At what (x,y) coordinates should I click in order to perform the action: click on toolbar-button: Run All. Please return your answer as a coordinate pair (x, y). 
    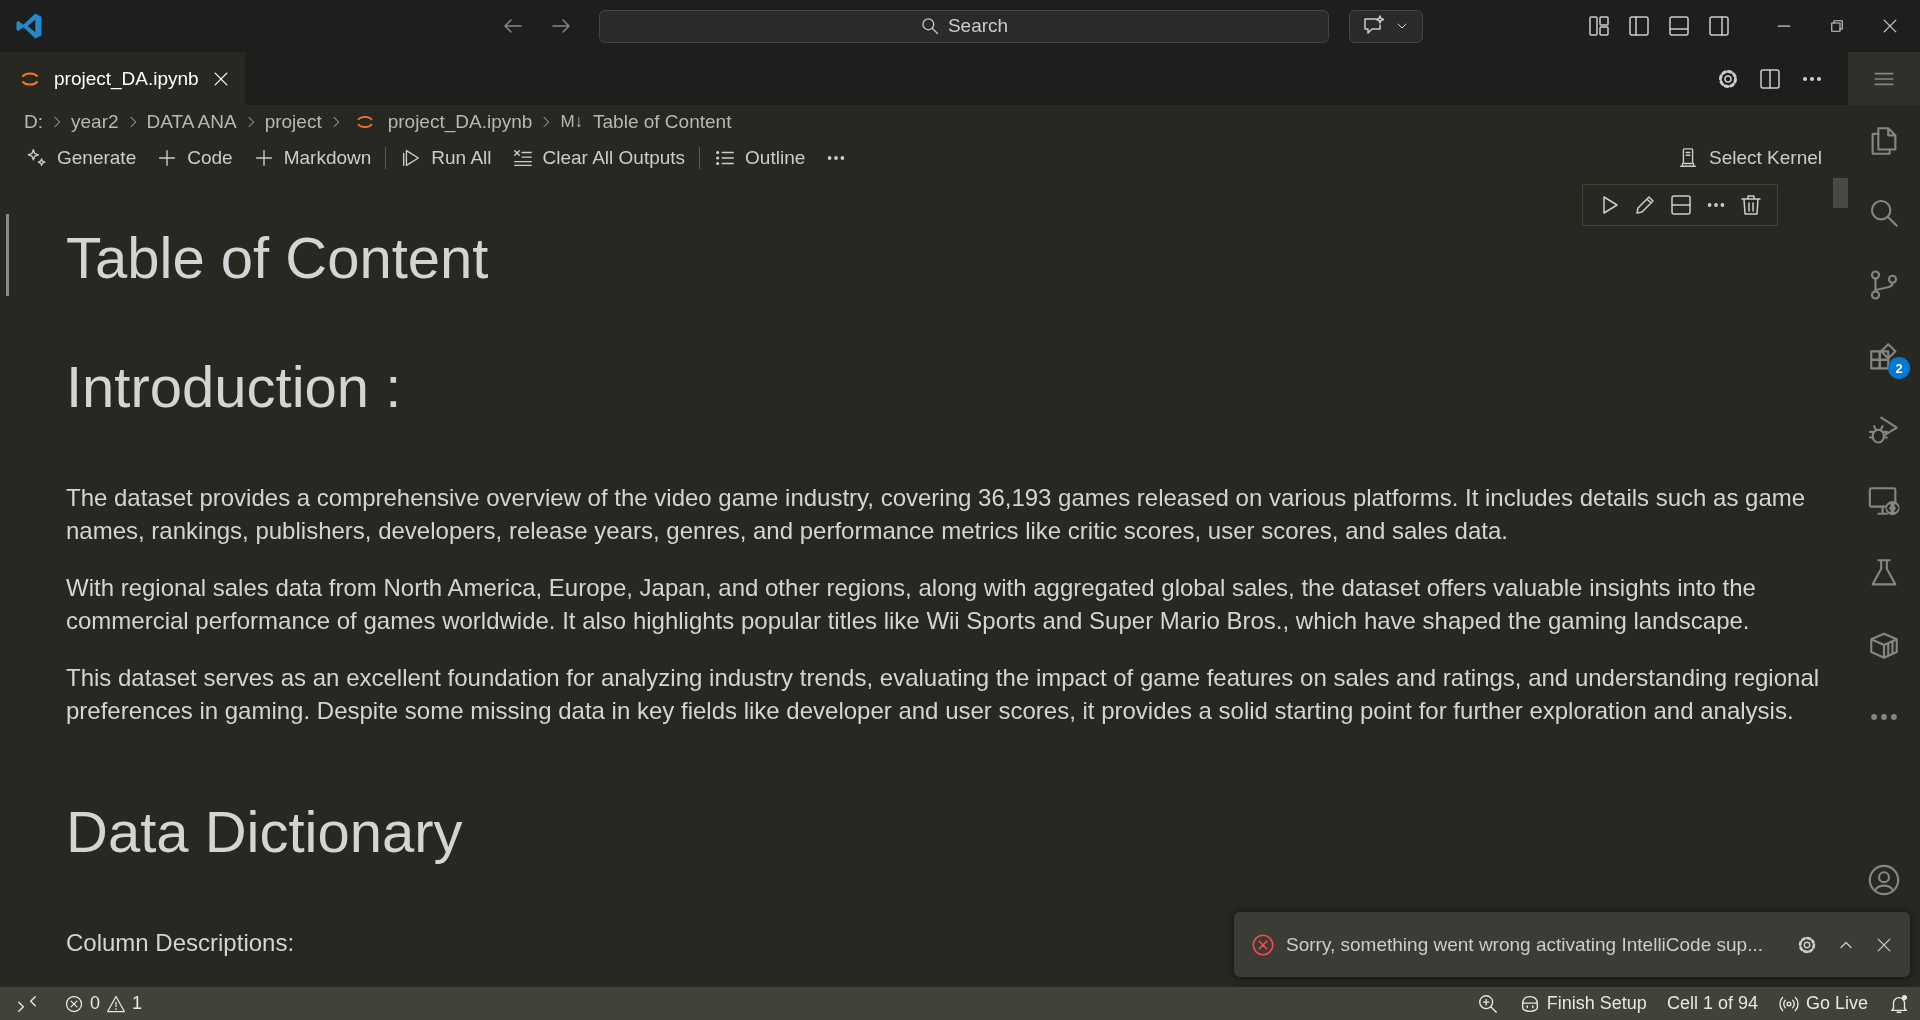
    Looking at the image, I should click on (446, 158).